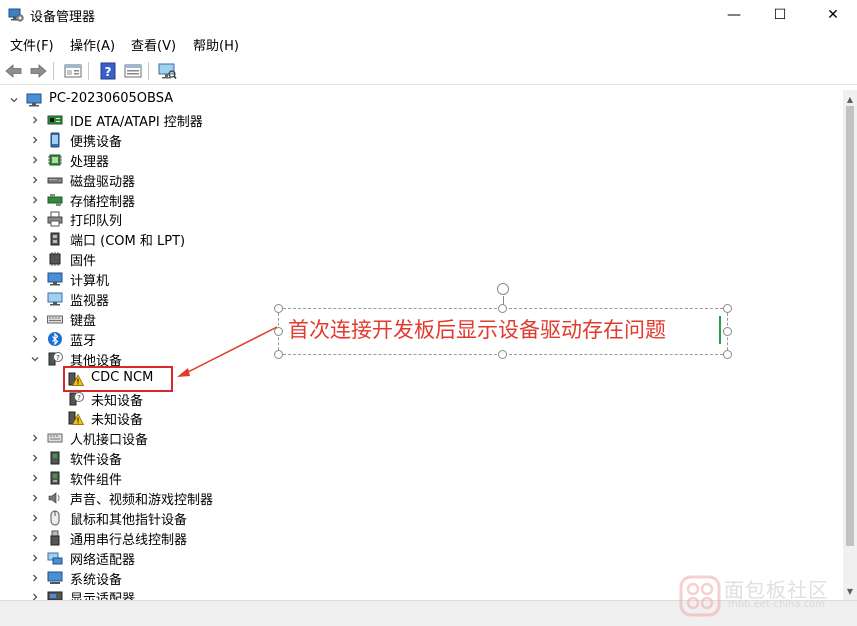 This screenshot has width=857, height=626. Describe the element at coordinates (727, 354) in the screenshot. I see `resize-handle-br` at that location.